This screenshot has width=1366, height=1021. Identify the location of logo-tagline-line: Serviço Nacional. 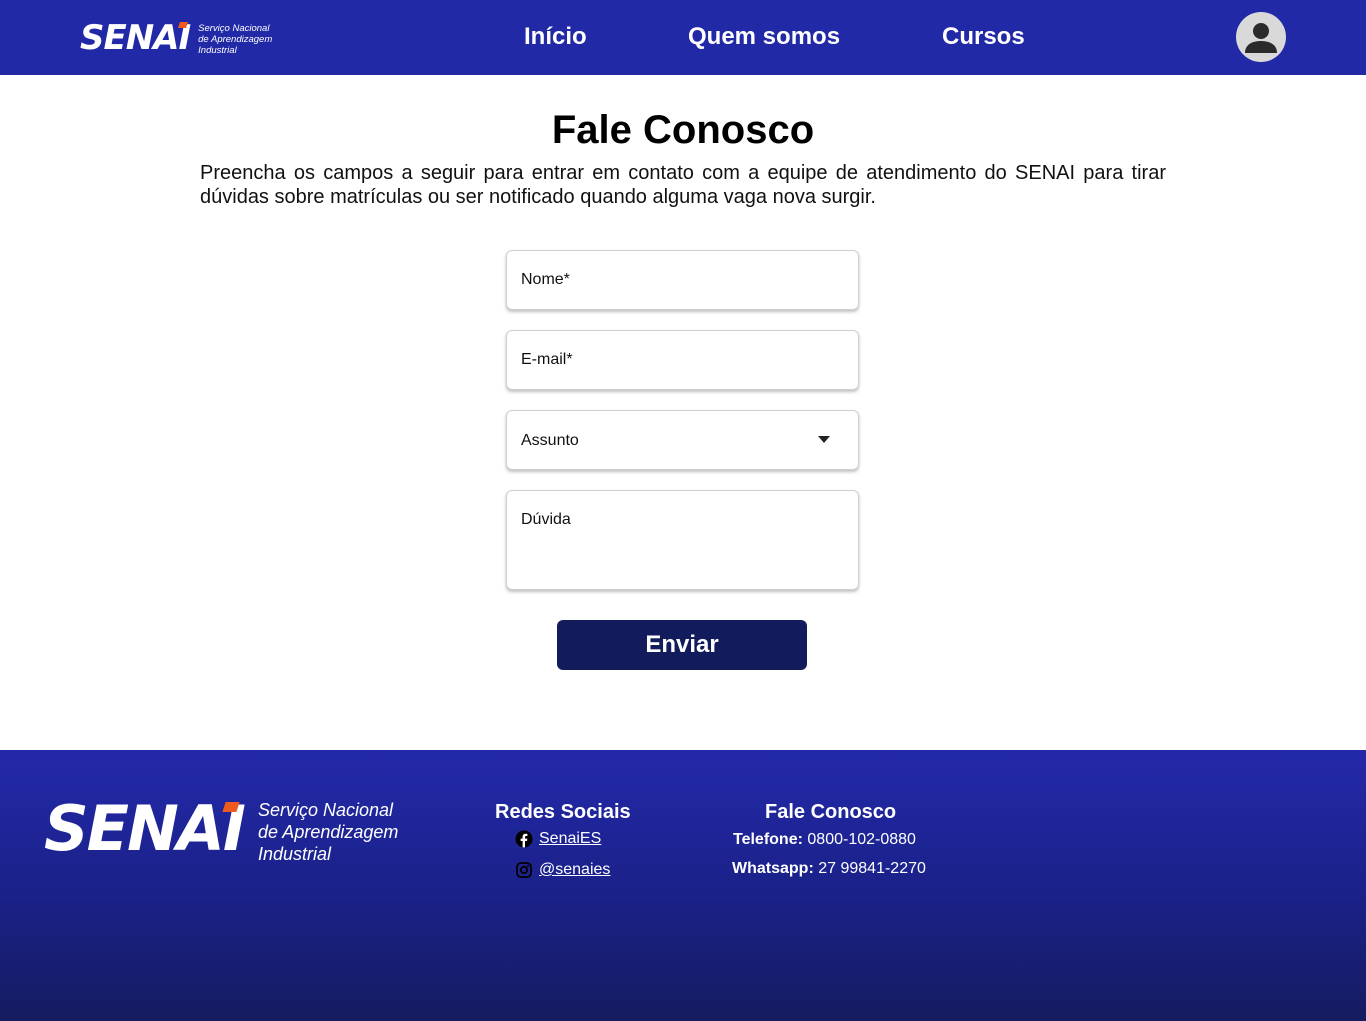
(234, 28).